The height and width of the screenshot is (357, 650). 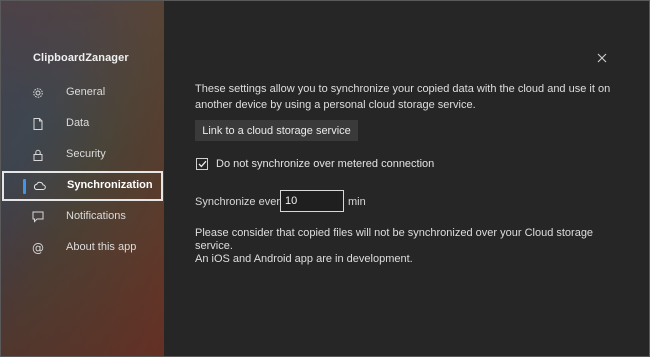 I want to click on checkmark-icon, so click(x=202, y=164).